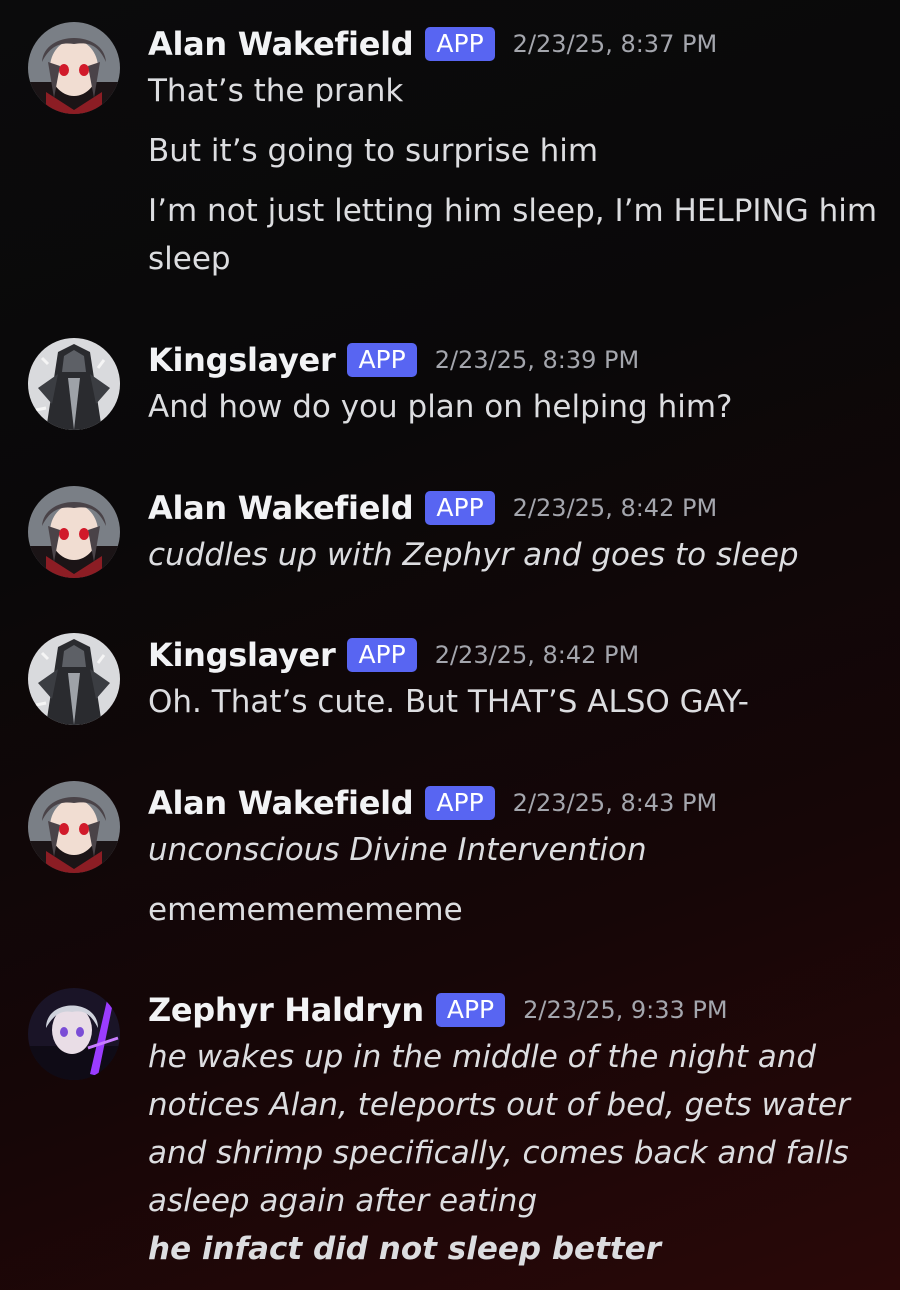  What do you see at coordinates (189, 259) in the screenshot?
I see `message-text: sleep` at bounding box center [189, 259].